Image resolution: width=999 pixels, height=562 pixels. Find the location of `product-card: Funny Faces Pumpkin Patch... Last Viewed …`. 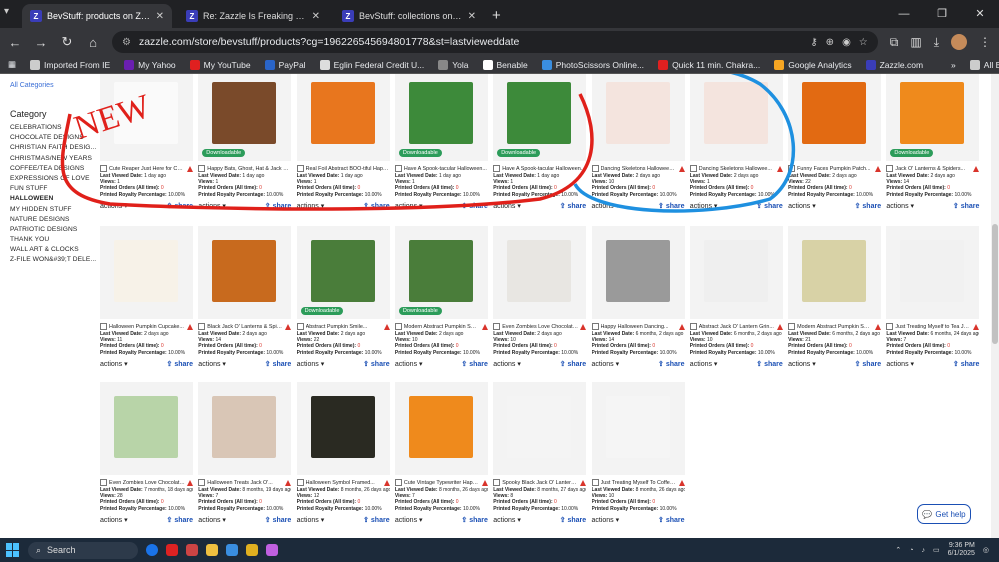

product-card: Funny Faces Pumpkin Patch... Last Viewed … is located at coordinates (835, 142).